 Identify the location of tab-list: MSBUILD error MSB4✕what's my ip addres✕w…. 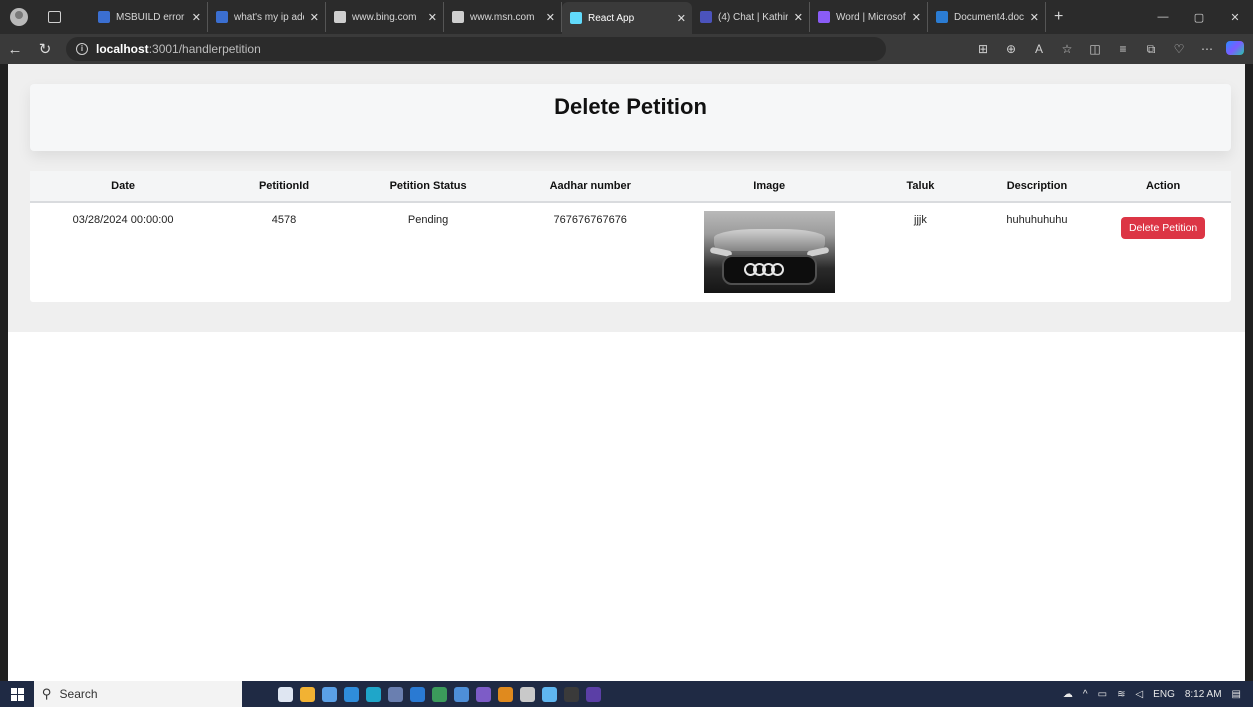
(568, 17).